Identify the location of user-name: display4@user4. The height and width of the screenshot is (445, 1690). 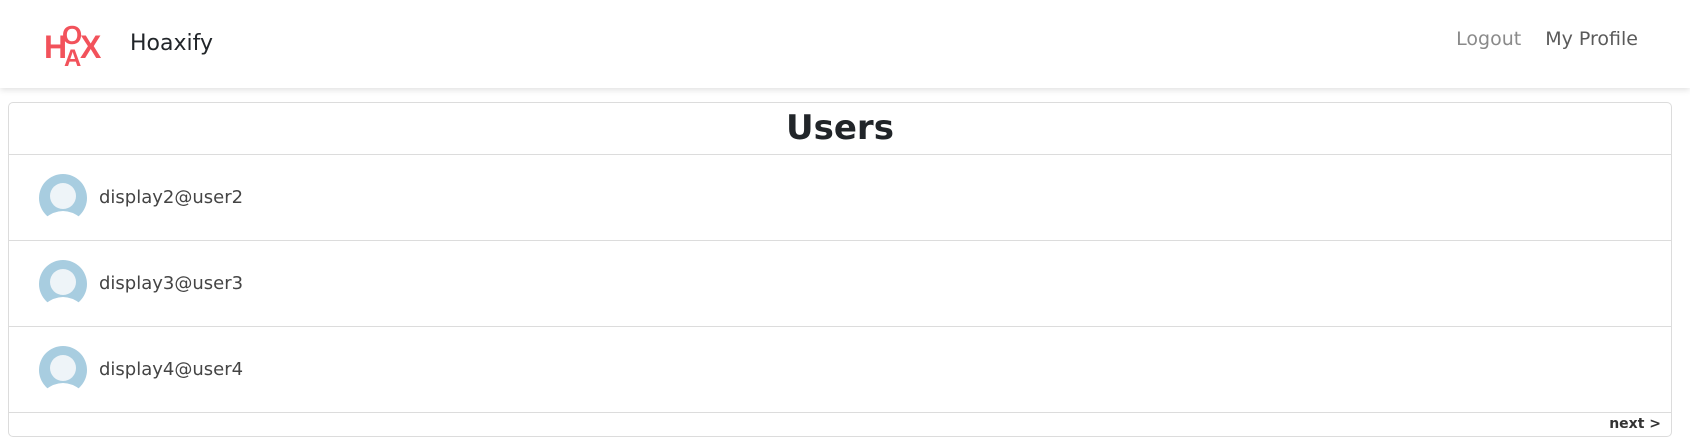
(171, 369).